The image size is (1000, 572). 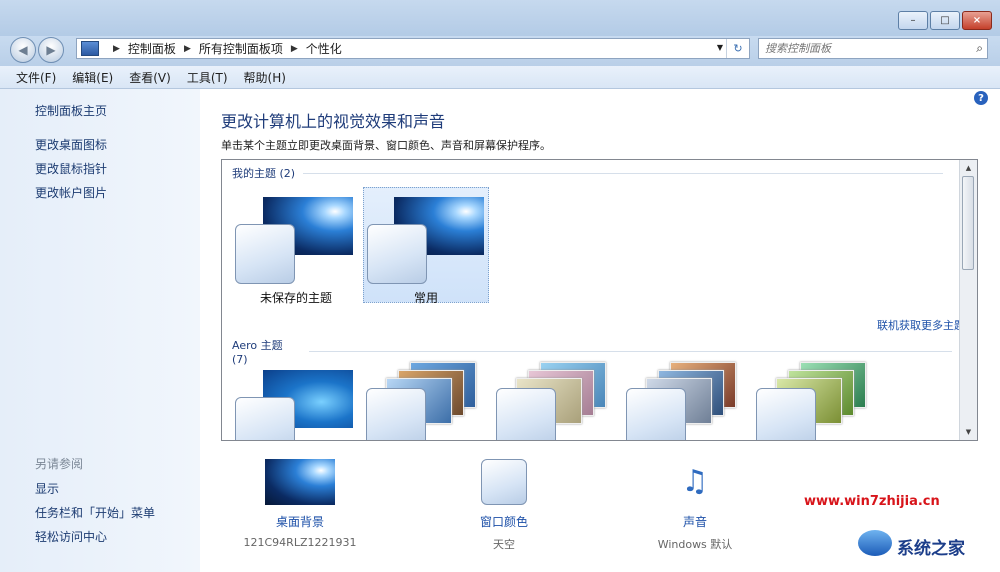 I want to click on menu-help: 帮助(H), so click(x=265, y=77).